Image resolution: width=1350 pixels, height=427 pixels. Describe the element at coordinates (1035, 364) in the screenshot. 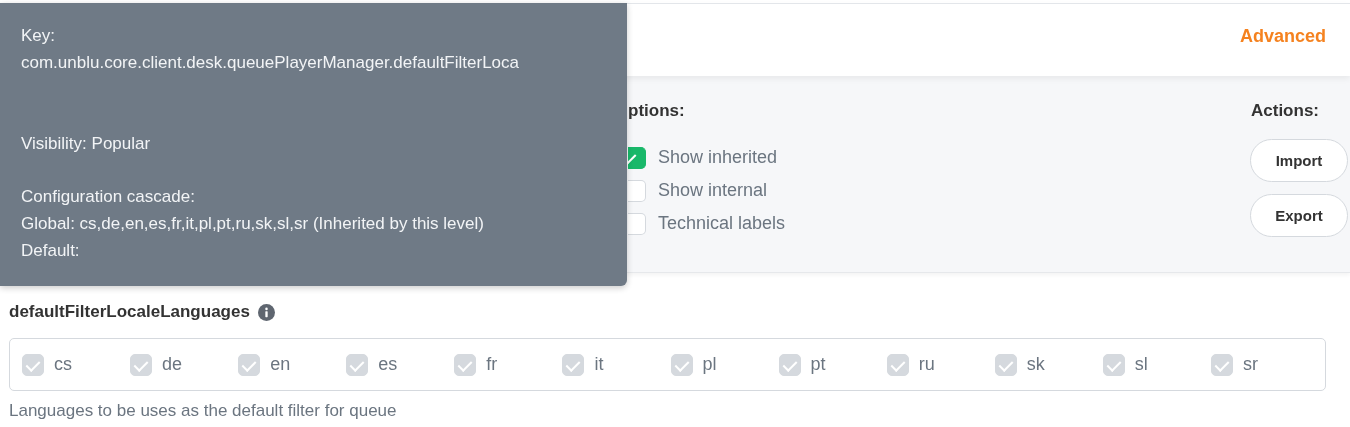

I see `language-label: sk` at that location.